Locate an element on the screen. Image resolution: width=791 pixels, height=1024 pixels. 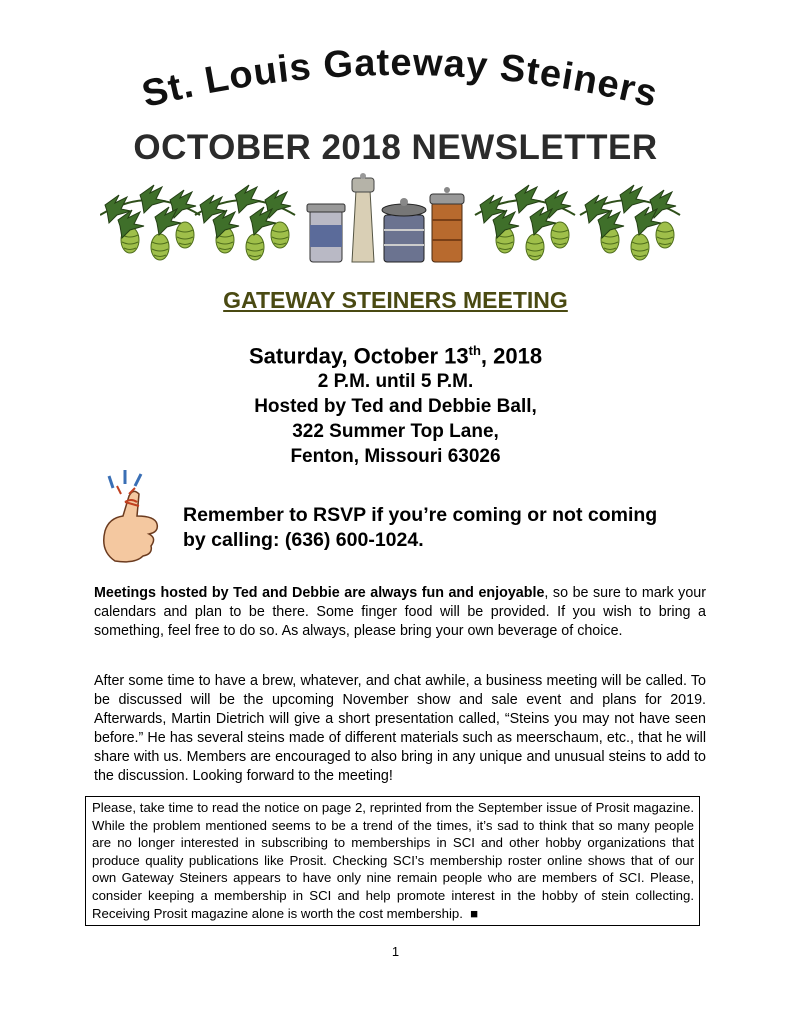
meeting-street: 322 Summer Top Lane, is located at coordinates (395, 431).